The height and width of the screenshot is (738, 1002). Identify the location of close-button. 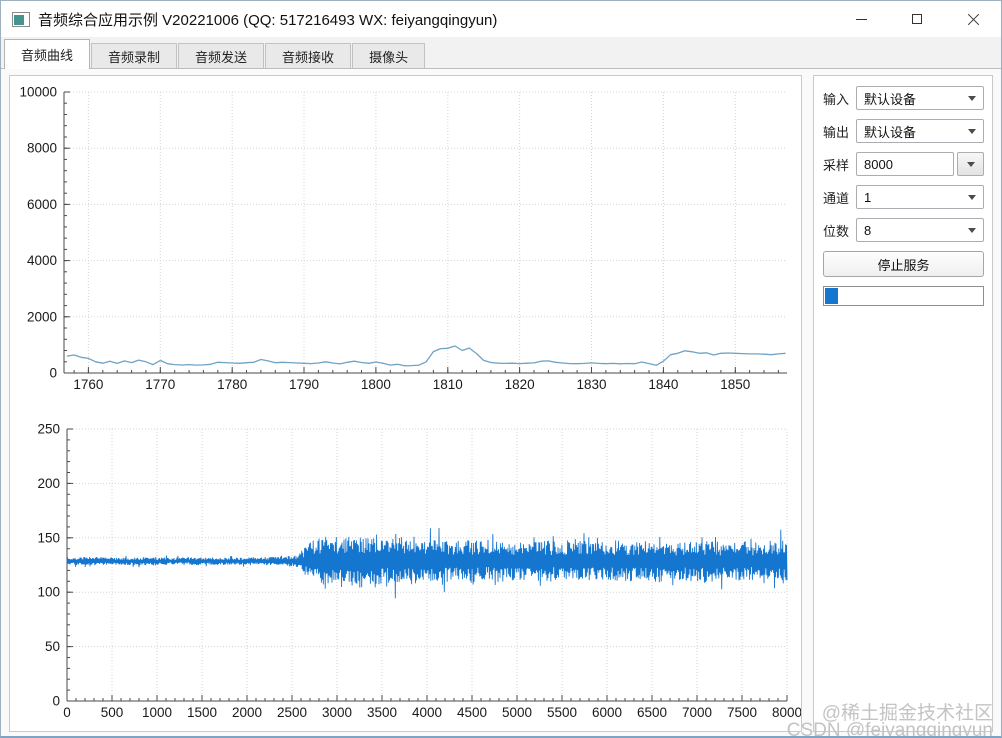
(973, 19).